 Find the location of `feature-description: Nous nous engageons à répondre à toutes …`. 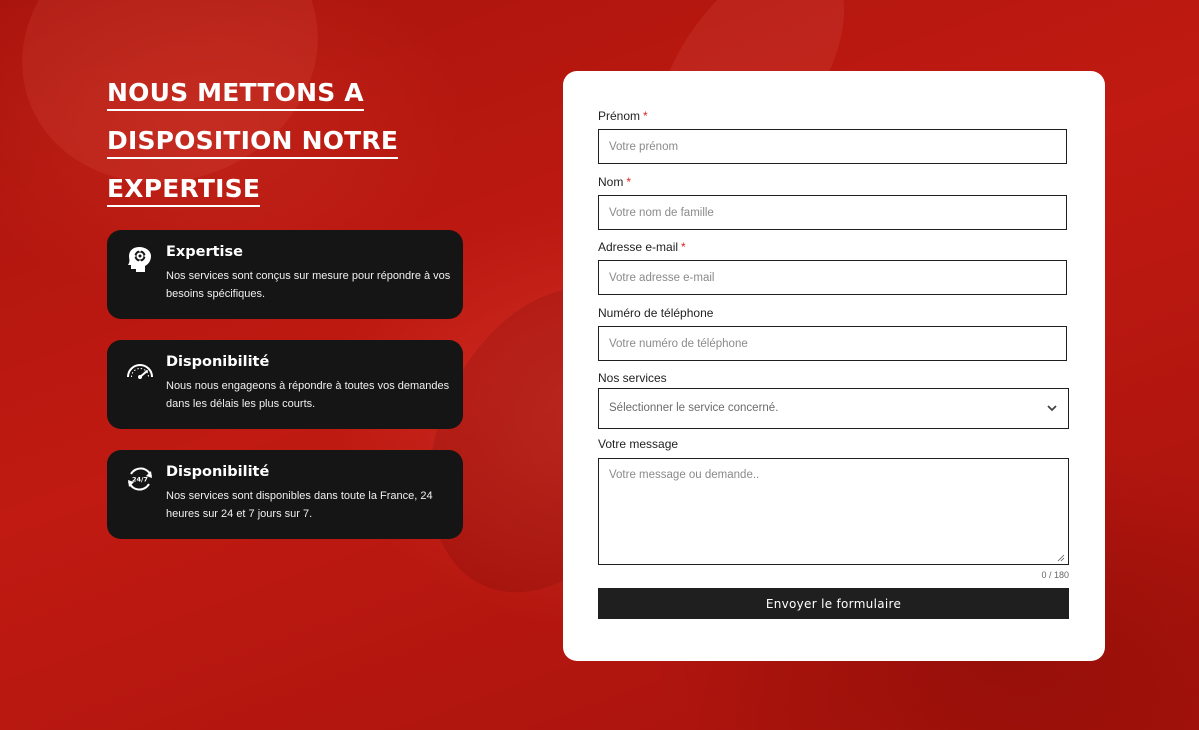

feature-description: Nous nous engageons à répondre à toutes … is located at coordinates (308, 395).